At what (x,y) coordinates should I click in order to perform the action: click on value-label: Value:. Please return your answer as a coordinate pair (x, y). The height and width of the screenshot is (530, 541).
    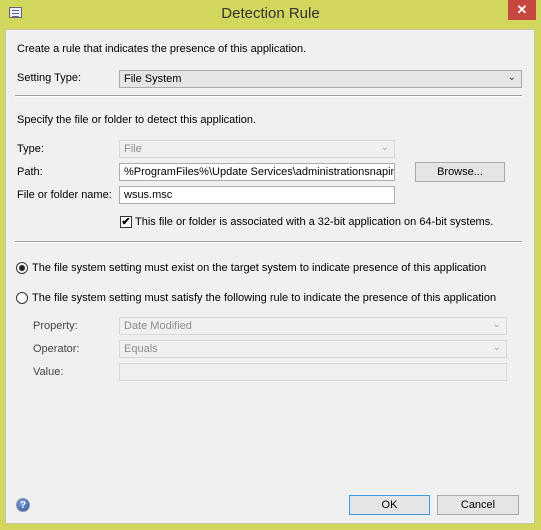
    Looking at the image, I should click on (48, 372).